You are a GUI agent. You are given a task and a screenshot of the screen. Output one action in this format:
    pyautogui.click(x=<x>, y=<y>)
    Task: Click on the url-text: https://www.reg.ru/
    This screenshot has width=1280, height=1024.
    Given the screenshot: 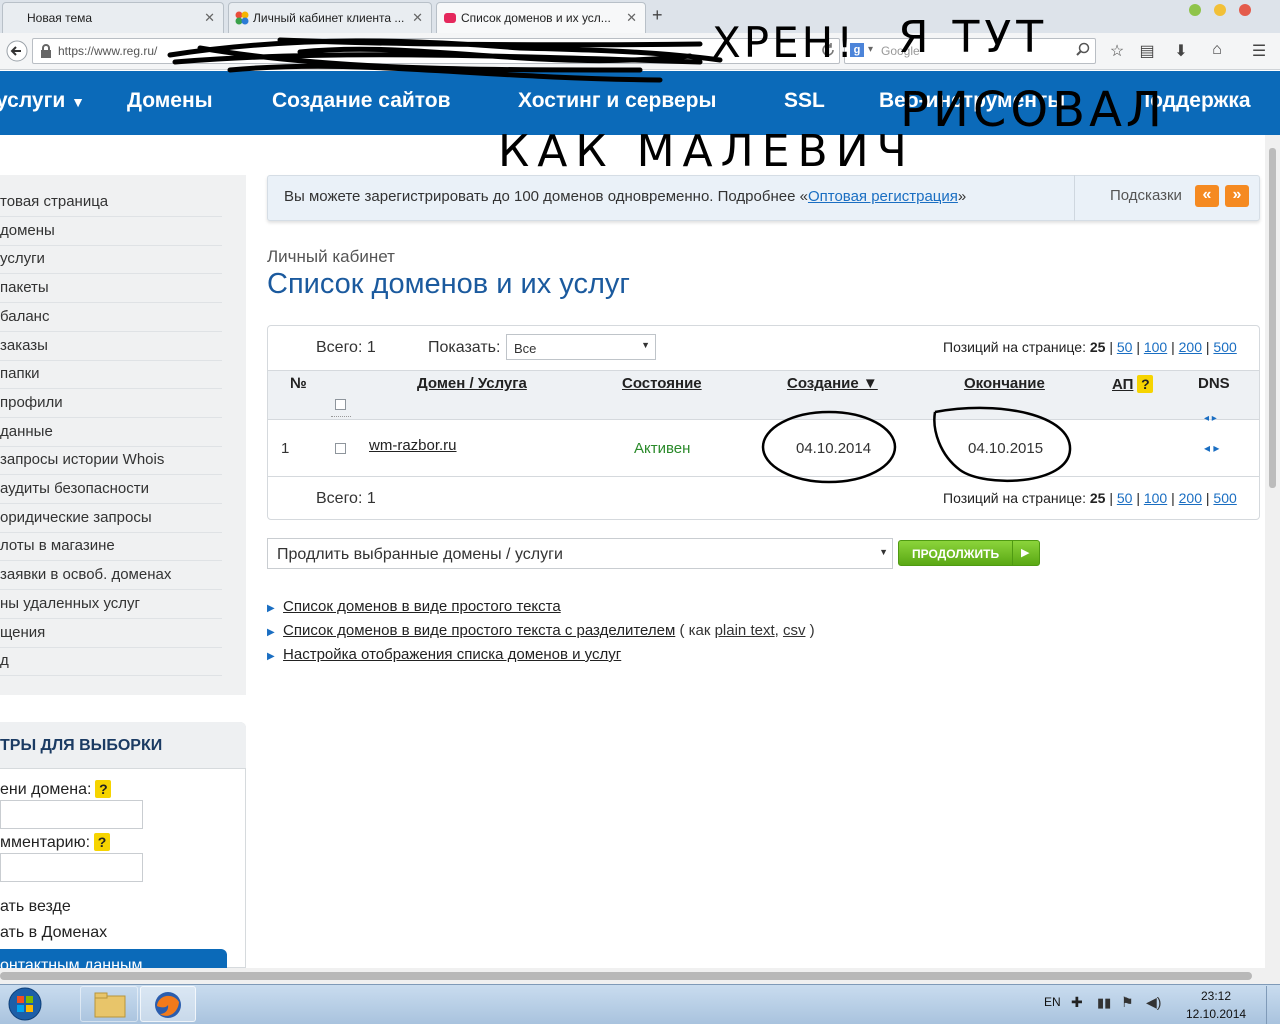 What is the action you would take?
    pyautogui.click(x=108, y=51)
    